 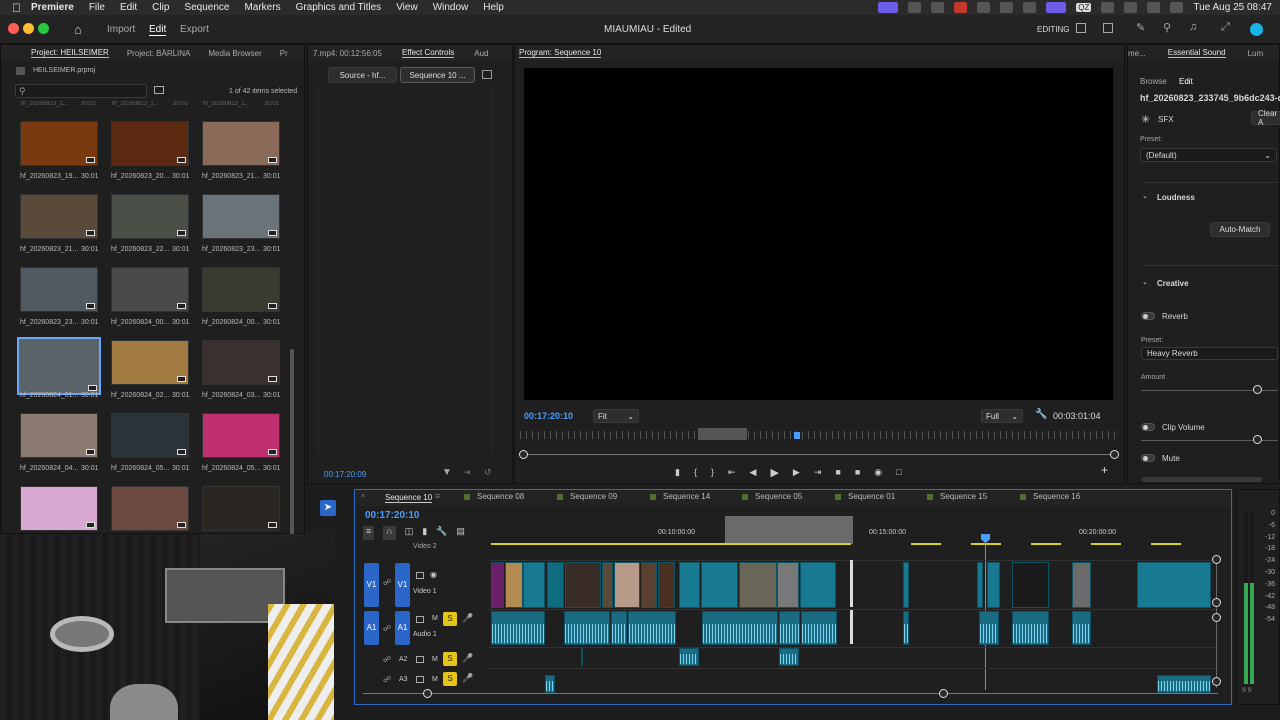 What do you see at coordinates (1167, 27) in the screenshot?
I see `search-app-icon: ⚲` at bounding box center [1167, 27].